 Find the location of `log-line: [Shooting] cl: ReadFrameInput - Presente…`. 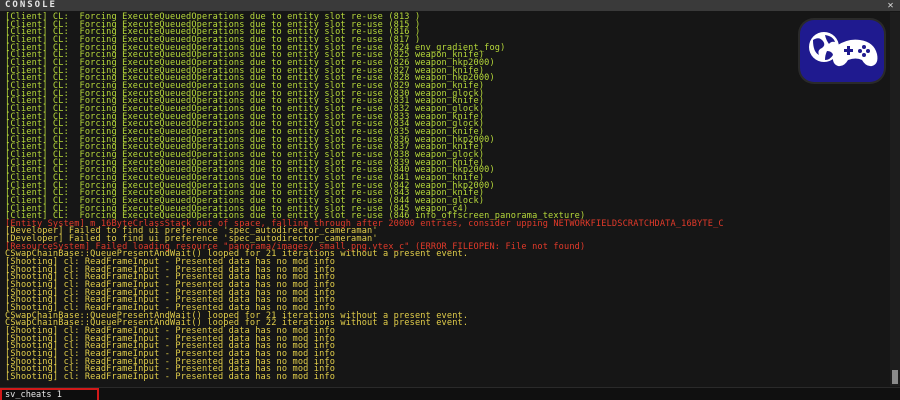

log-line: [Shooting] cl: ReadFrameInput - Presente… is located at coordinates (170, 377).